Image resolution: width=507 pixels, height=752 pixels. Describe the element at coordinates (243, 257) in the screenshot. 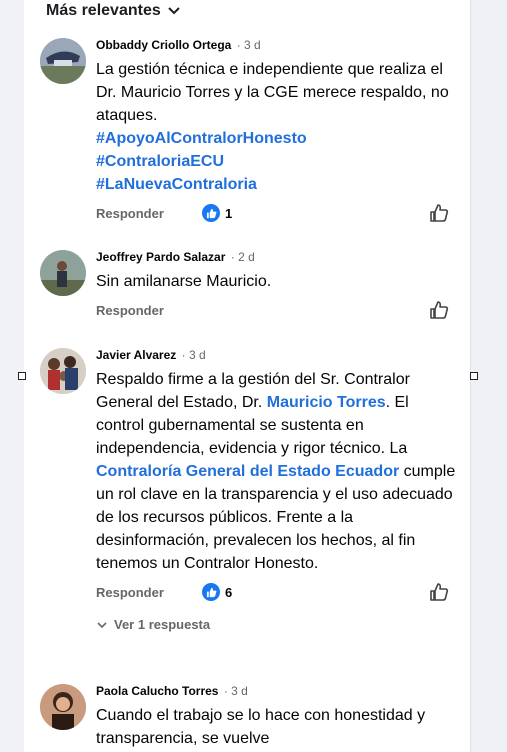

I see `comment-time: · 2 d` at that location.